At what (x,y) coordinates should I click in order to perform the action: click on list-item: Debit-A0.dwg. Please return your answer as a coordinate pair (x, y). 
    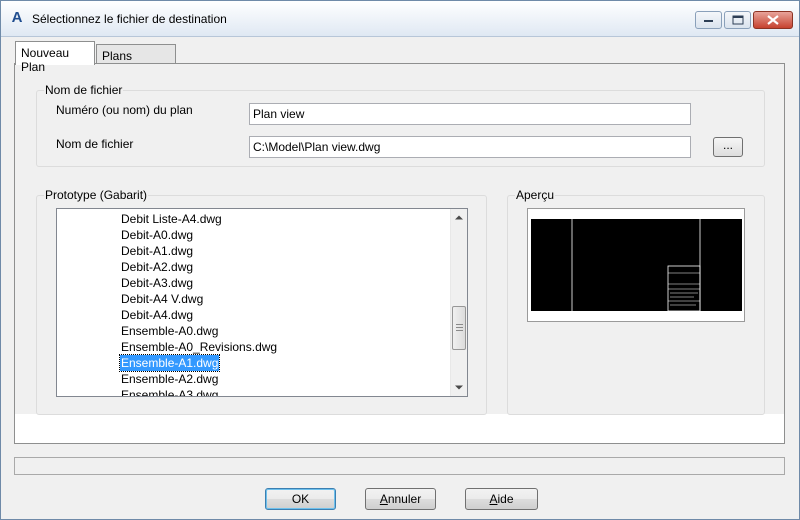
    Looking at the image, I should click on (157, 235).